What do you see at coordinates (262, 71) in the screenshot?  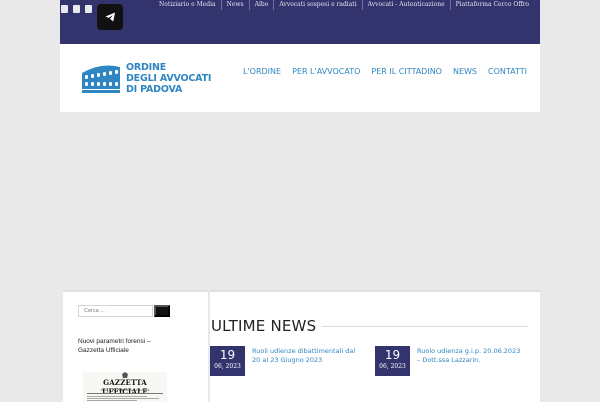 I see `nav-ordine: L'ORDINE` at bounding box center [262, 71].